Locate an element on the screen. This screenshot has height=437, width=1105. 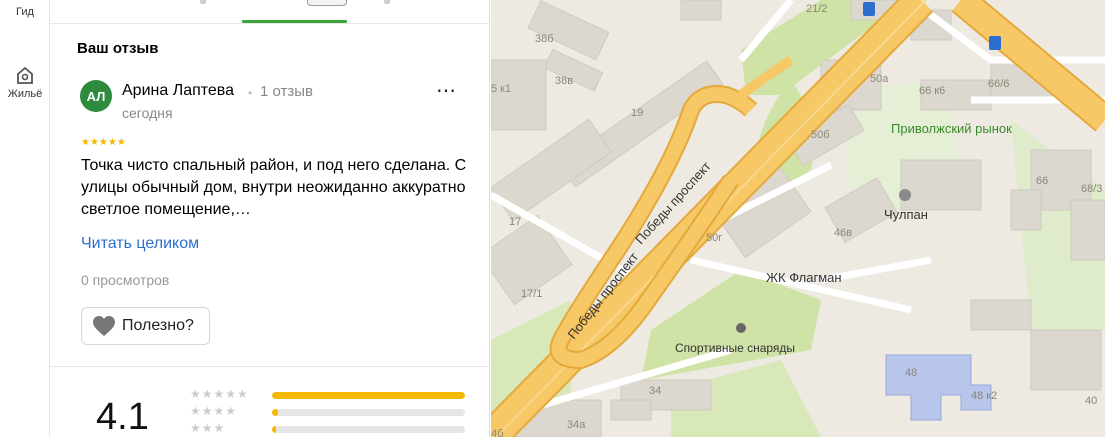
avatar: АЛ is located at coordinates (96, 96).